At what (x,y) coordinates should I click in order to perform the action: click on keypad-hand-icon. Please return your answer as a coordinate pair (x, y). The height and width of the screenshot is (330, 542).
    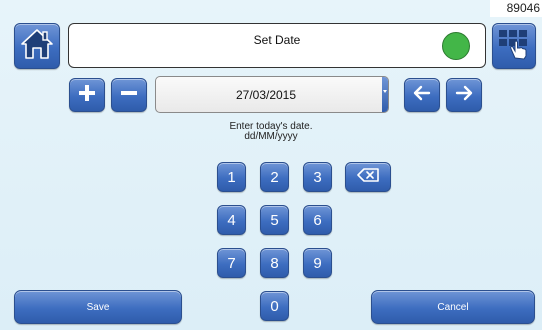
    Looking at the image, I should click on (514, 46).